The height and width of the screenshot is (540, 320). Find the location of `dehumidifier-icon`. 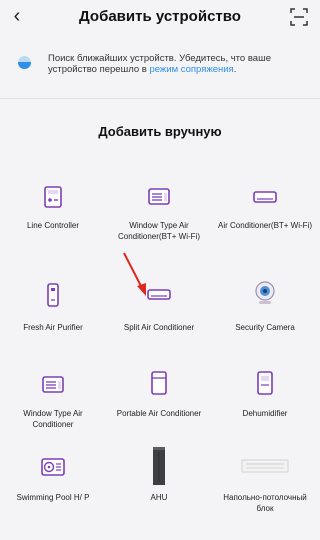

dehumidifier-icon is located at coordinates (265, 383).